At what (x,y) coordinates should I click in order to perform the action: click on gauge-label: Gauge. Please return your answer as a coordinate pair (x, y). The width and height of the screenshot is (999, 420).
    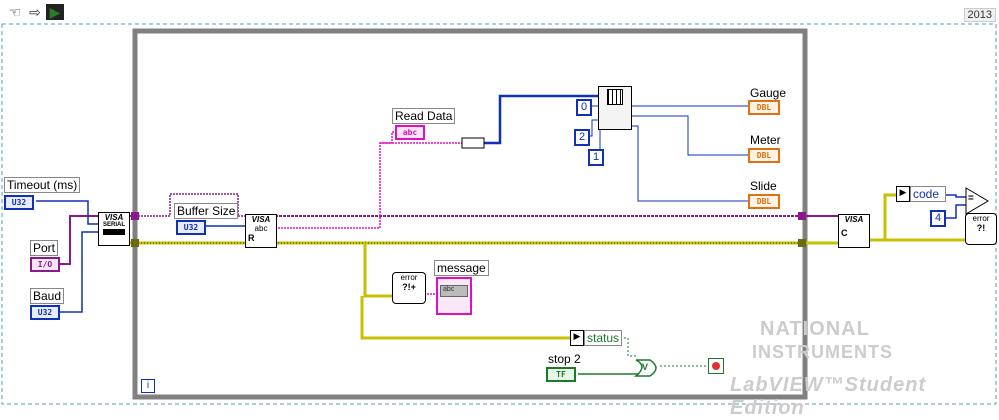
    Looking at the image, I should click on (768, 93).